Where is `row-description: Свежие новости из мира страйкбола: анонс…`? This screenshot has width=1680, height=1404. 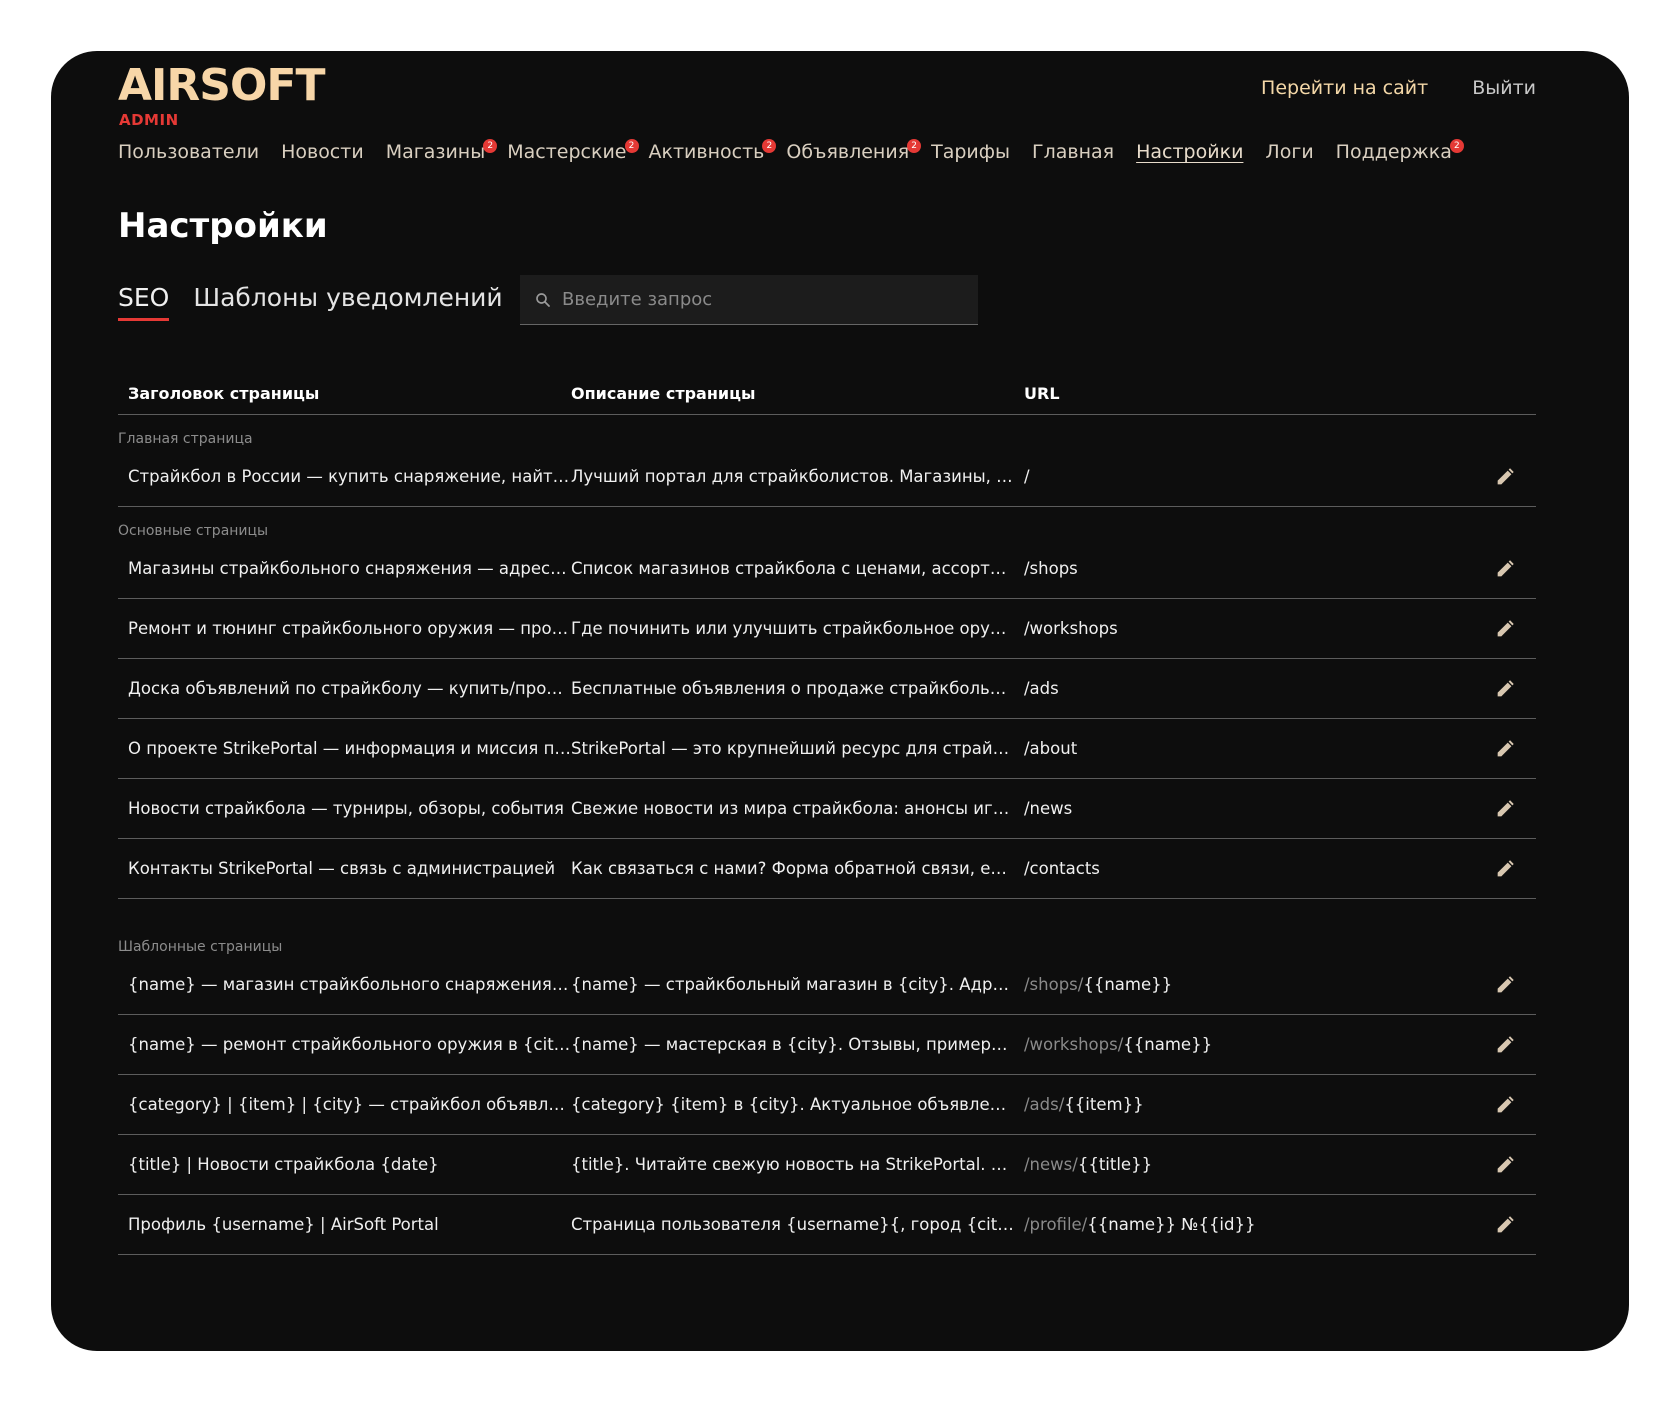
row-description: Свежие новости из мира страйкбола: анонс… is located at coordinates (797, 808).